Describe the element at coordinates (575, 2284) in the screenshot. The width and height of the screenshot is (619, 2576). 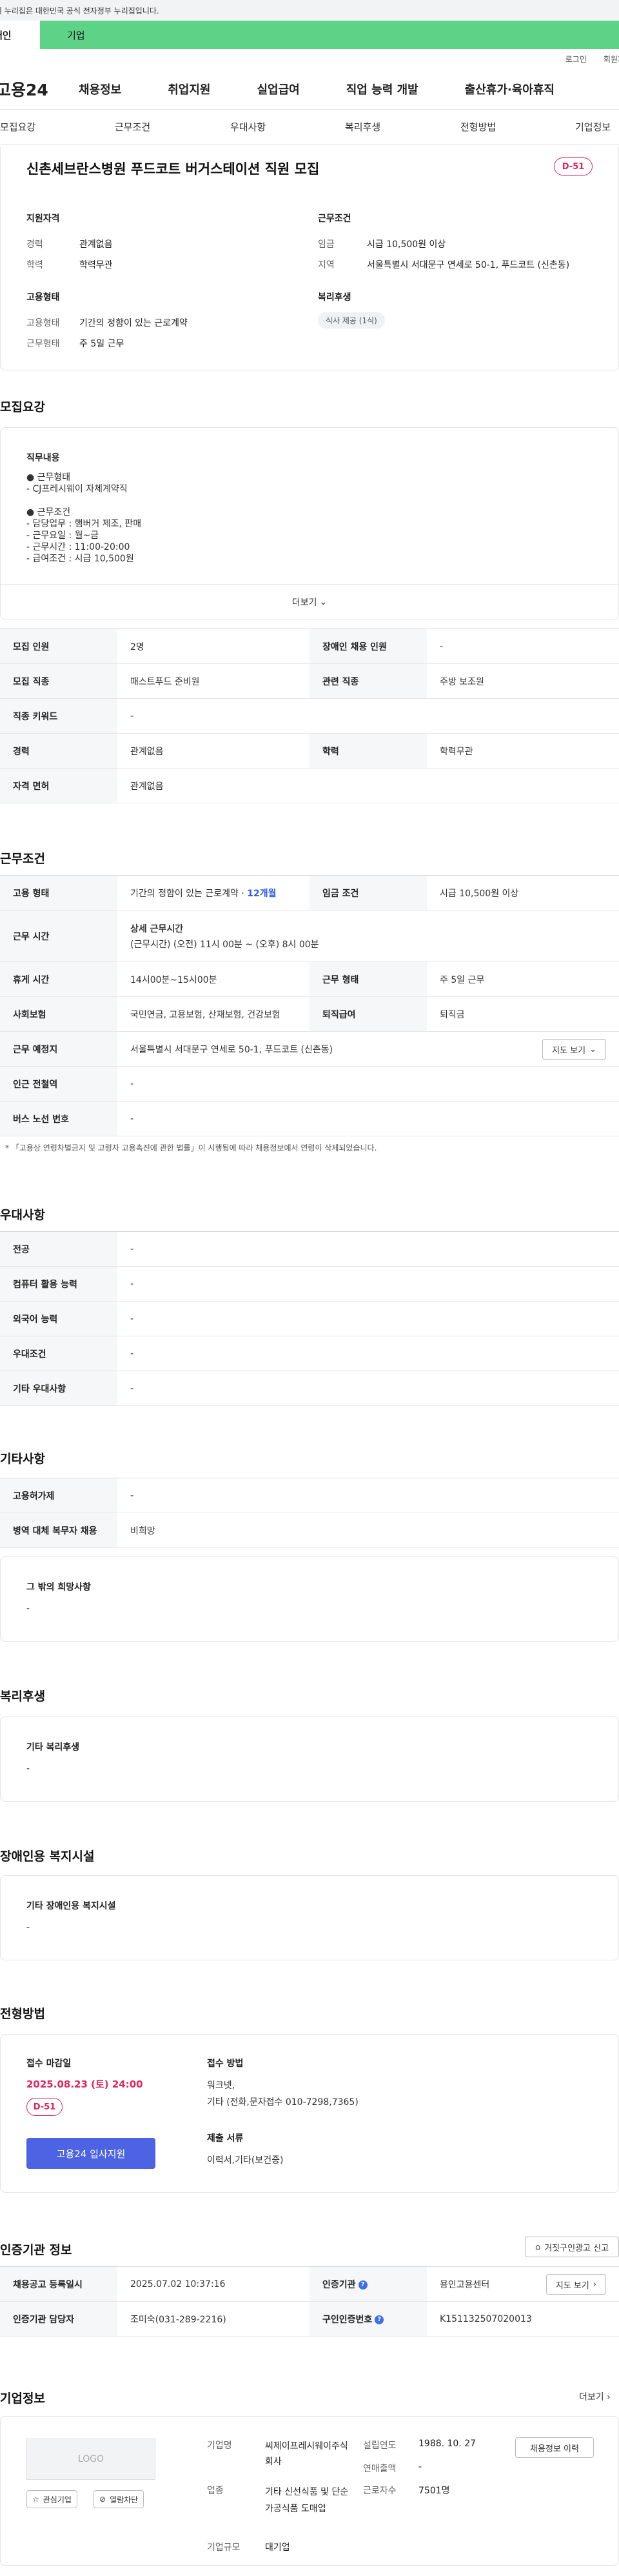
I see `cert-map-button: 지도 보기 ›` at that location.